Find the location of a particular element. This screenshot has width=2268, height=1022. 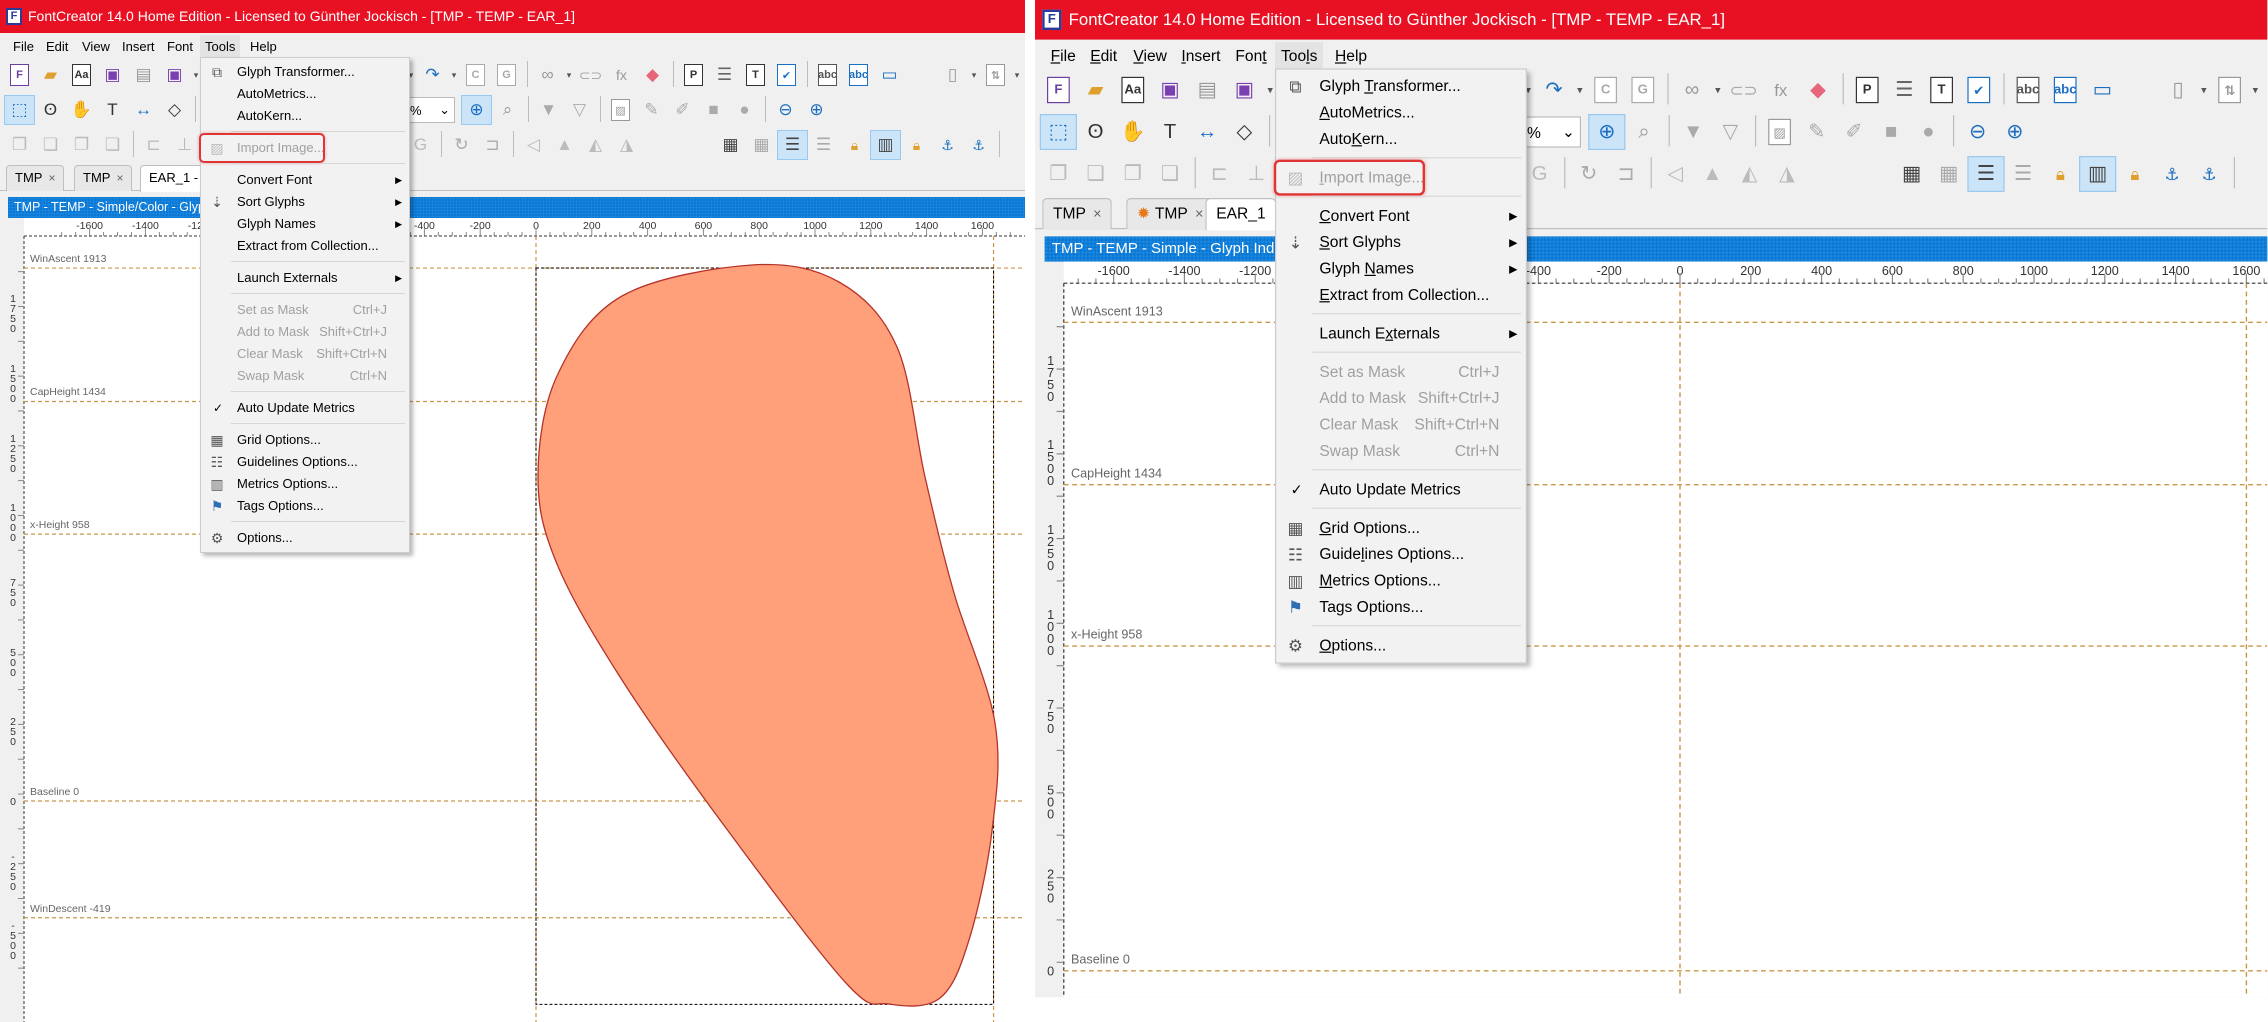

fill-icon: ◇ is located at coordinates (174, 110).